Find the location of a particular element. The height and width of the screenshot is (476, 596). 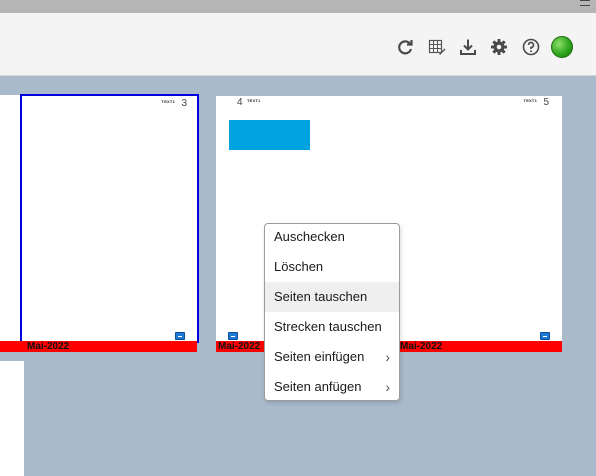

menu-item-seiten-tauschen: Seiten tauschen is located at coordinates (332, 297).